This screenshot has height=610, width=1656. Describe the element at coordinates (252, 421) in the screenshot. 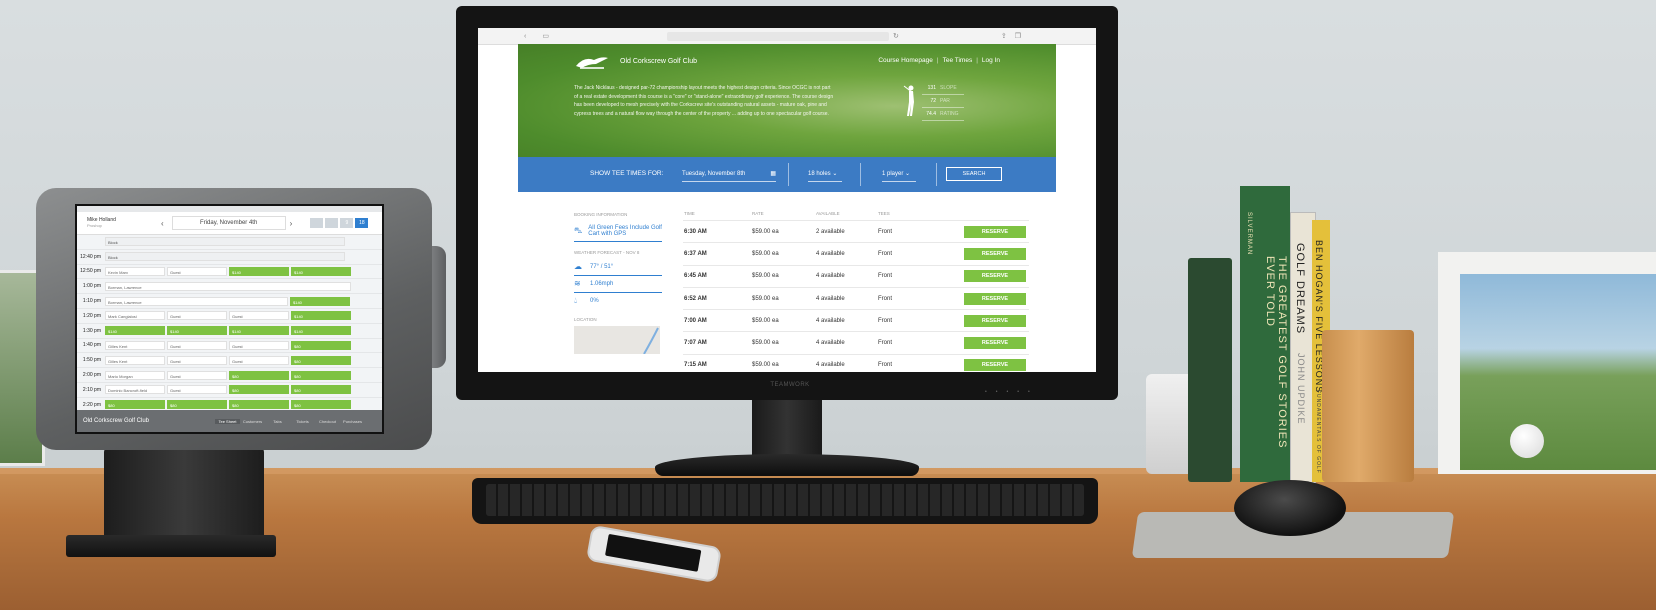

I see `tab-customers: Customers` at that location.